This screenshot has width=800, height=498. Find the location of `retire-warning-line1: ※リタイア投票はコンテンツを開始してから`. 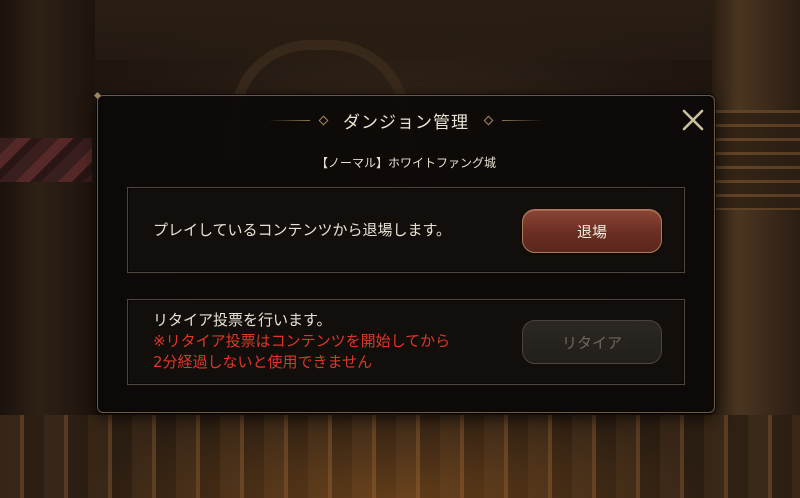

retire-warning-line1: ※リタイア投票はコンテンツを開始してから is located at coordinates (302, 341).